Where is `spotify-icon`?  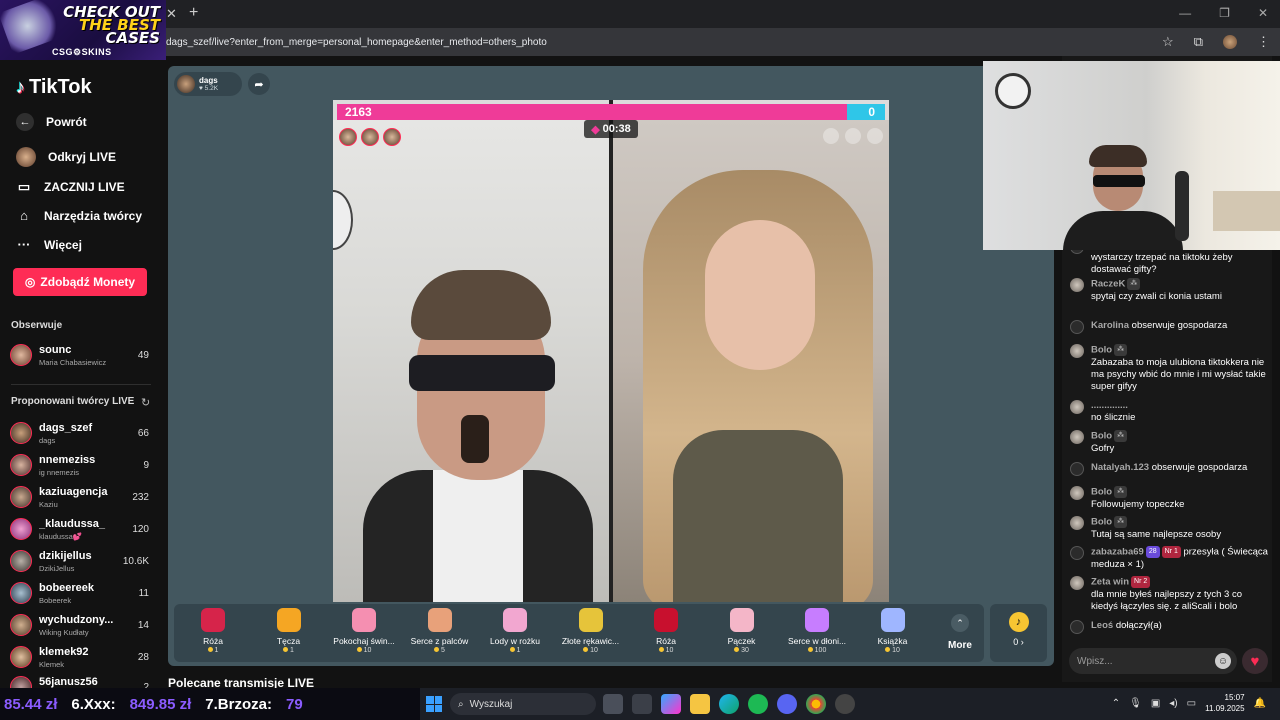 spotify-icon is located at coordinates (758, 704).